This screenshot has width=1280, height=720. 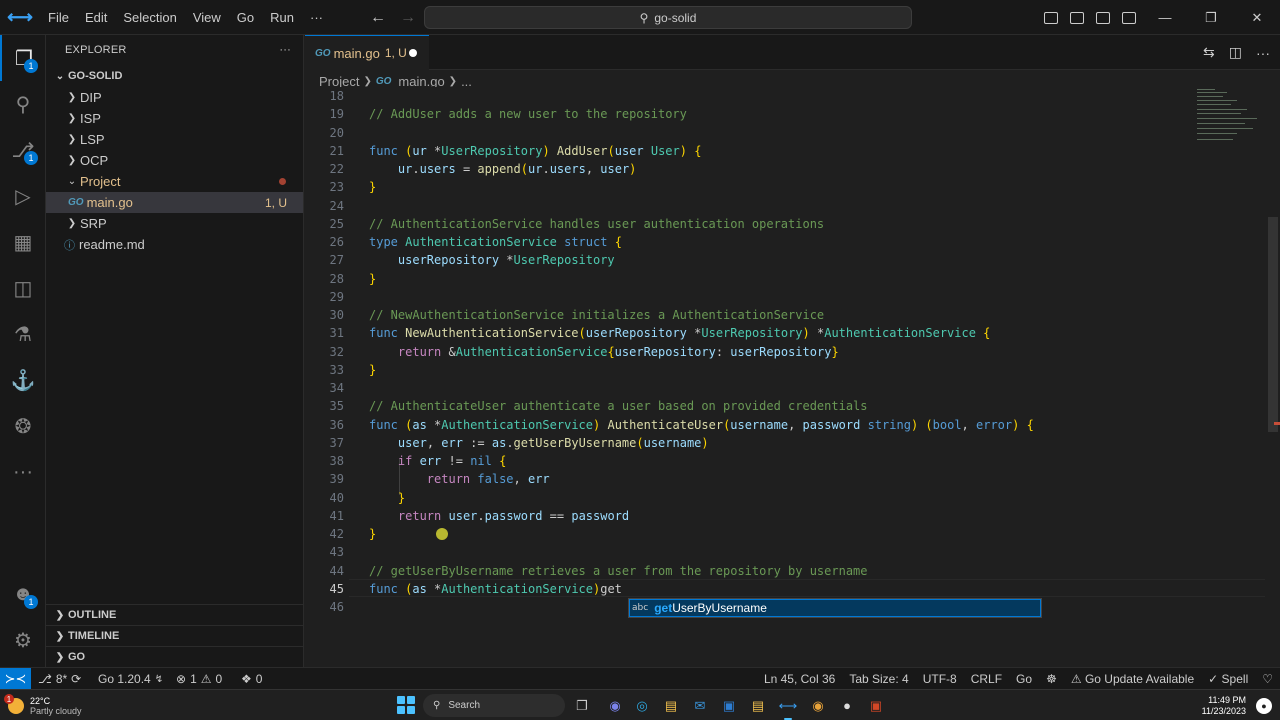 I want to click on menu-selection: Selection, so click(x=149, y=17).